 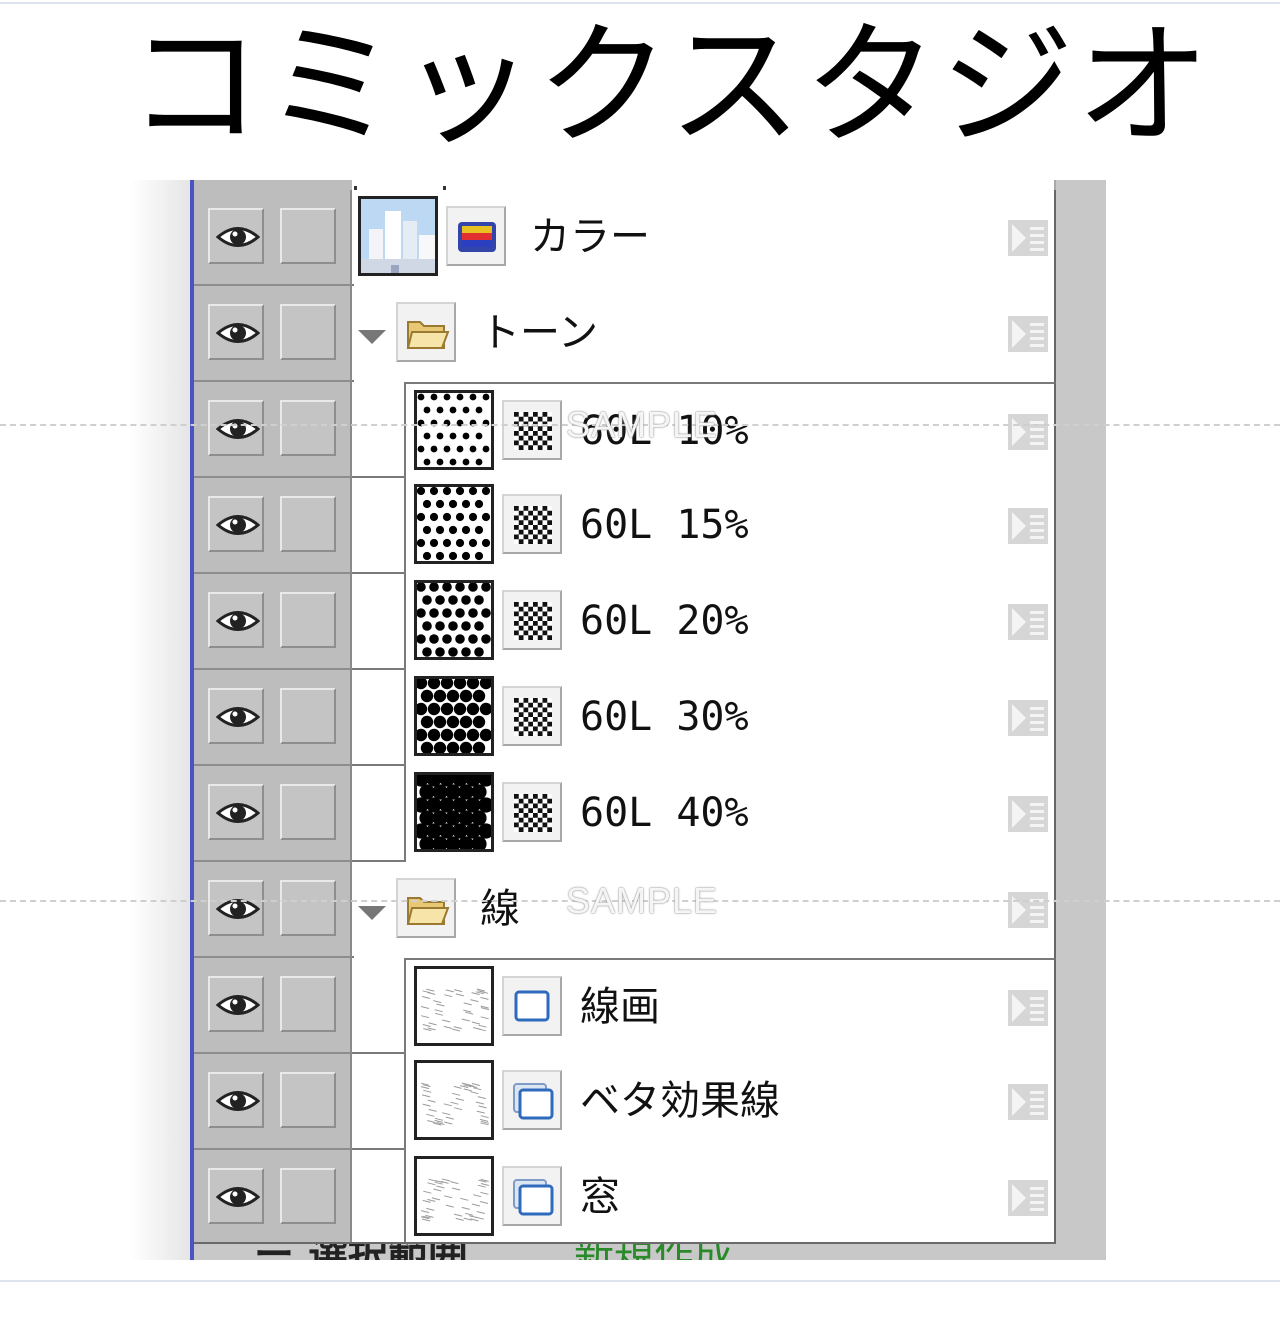 I want to click on layer-row: 窓, so click(x=625, y=1198).